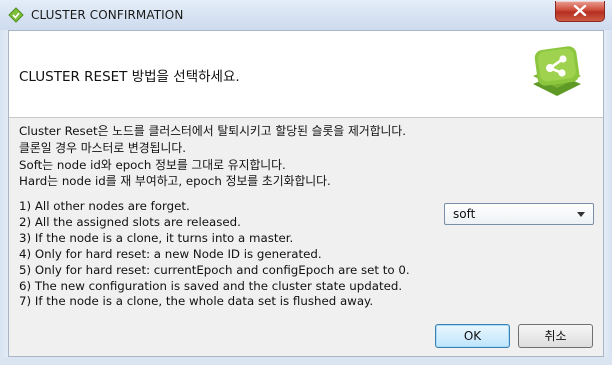  Describe the element at coordinates (581, 214) in the screenshot. I see `chevron-down-icon` at that location.